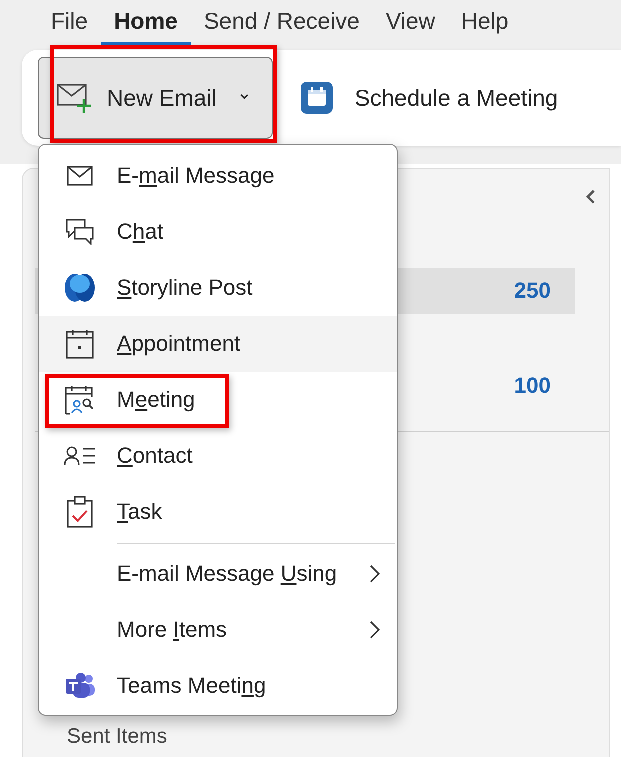 The height and width of the screenshot is (757, 621). I want to click on menu-item: E-mail Message Using, so click(218, 574).